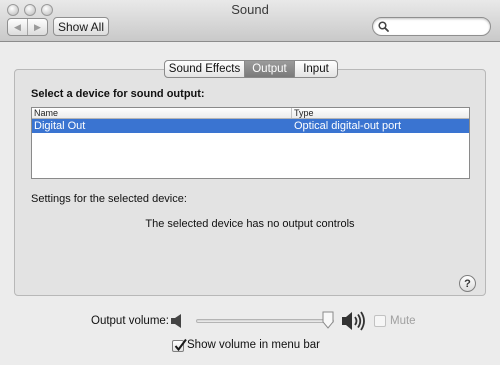 The width and height of the screenshot is (500, 365). What do you see at coordinates (130, 321) in the screenshot?
I see `output-volume-label: Output volume:` at bounding box center [130, 321].